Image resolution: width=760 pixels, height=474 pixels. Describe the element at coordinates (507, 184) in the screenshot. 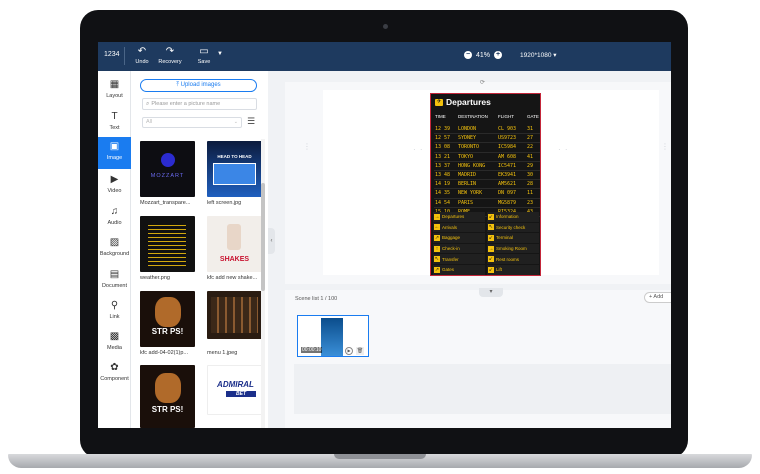

I see `row-flight: AM5621` at that location.